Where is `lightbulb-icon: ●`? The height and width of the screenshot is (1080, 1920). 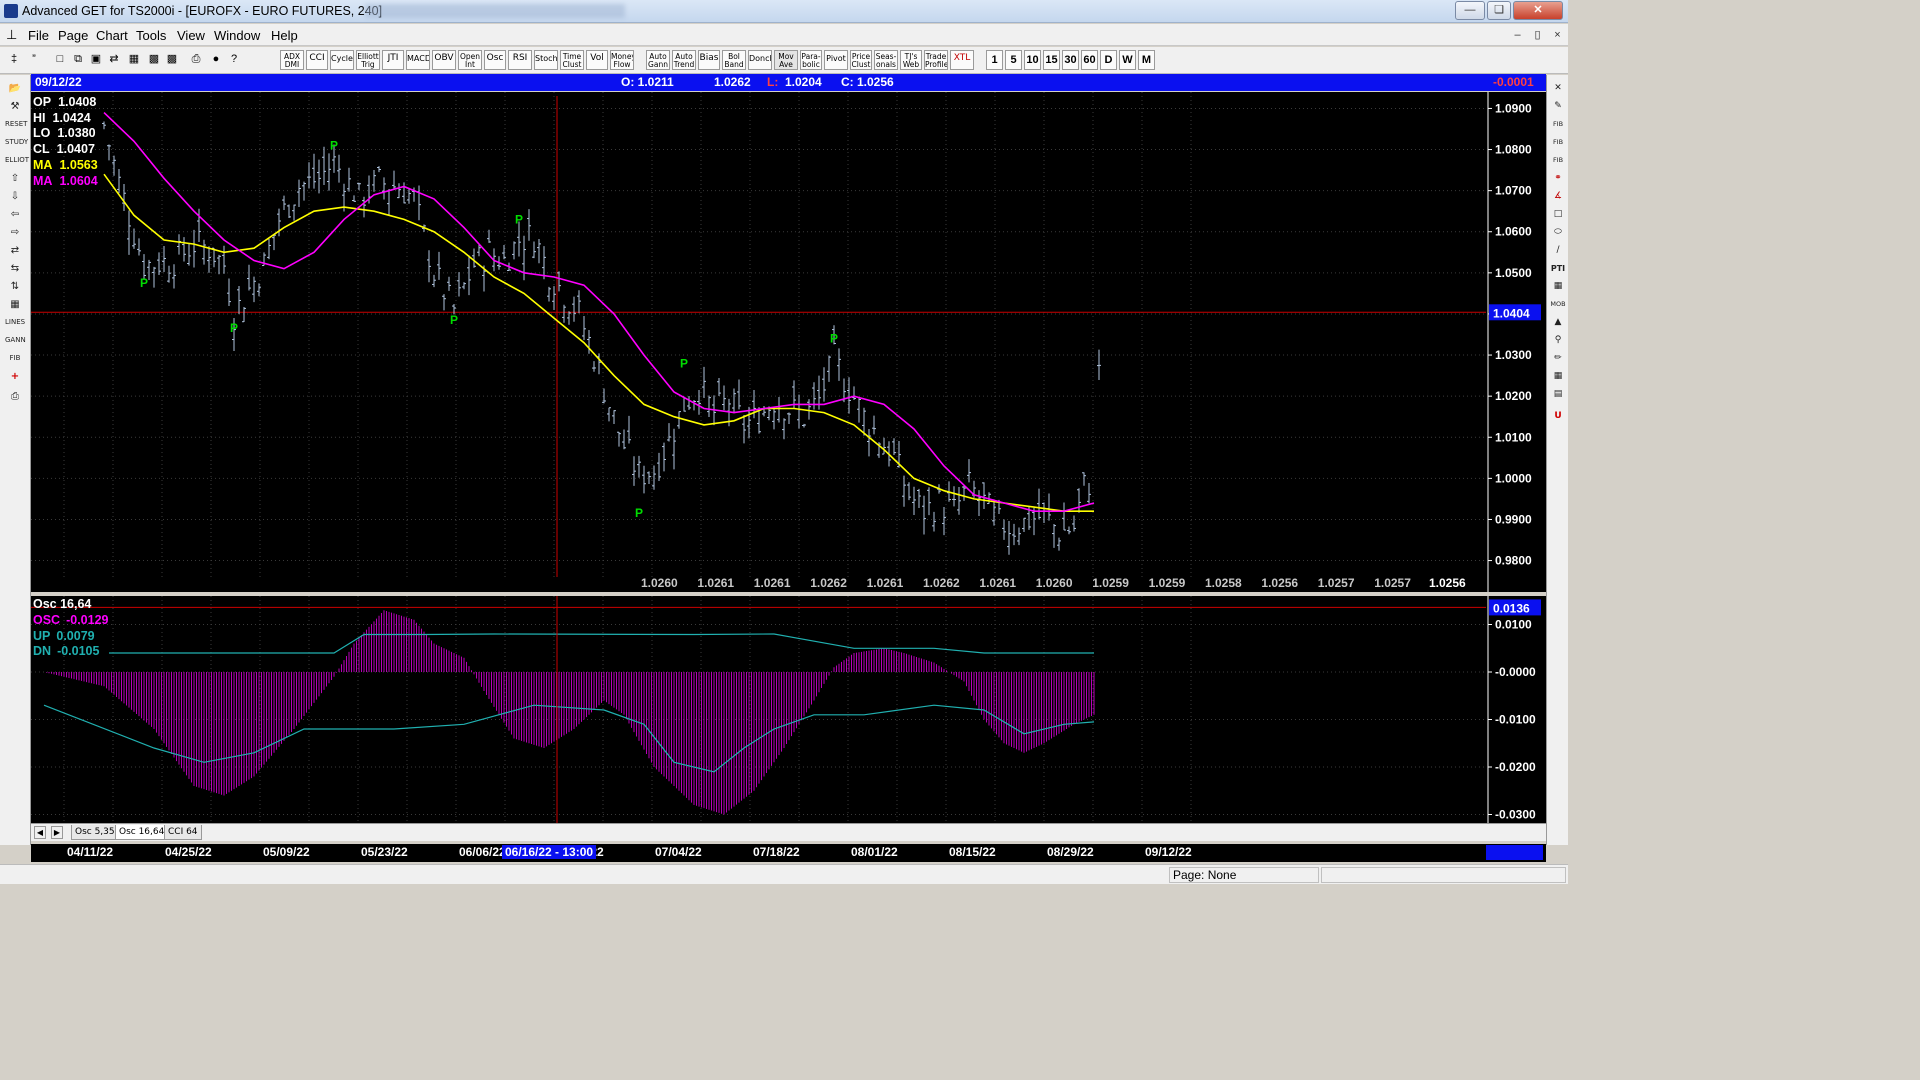 lightbulb-icon: ● is located at coordinates (216, 59).